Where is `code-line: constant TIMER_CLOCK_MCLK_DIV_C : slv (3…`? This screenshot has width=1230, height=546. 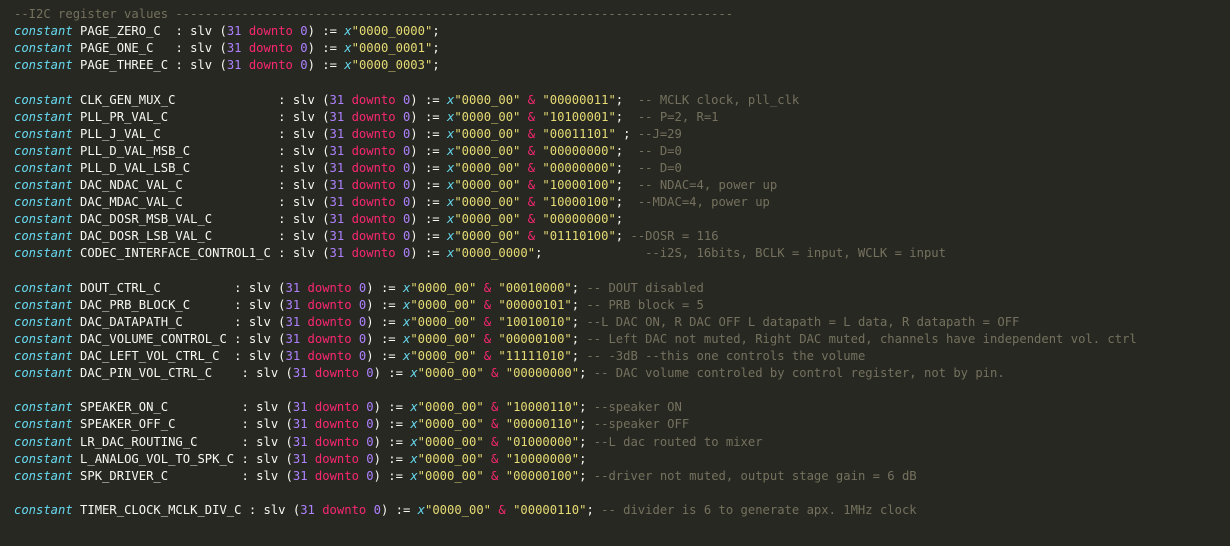
code-line: constant TIMER_CLOCK_MCLK_DIV_C : slv (3… is located at coordinates (465, 510).